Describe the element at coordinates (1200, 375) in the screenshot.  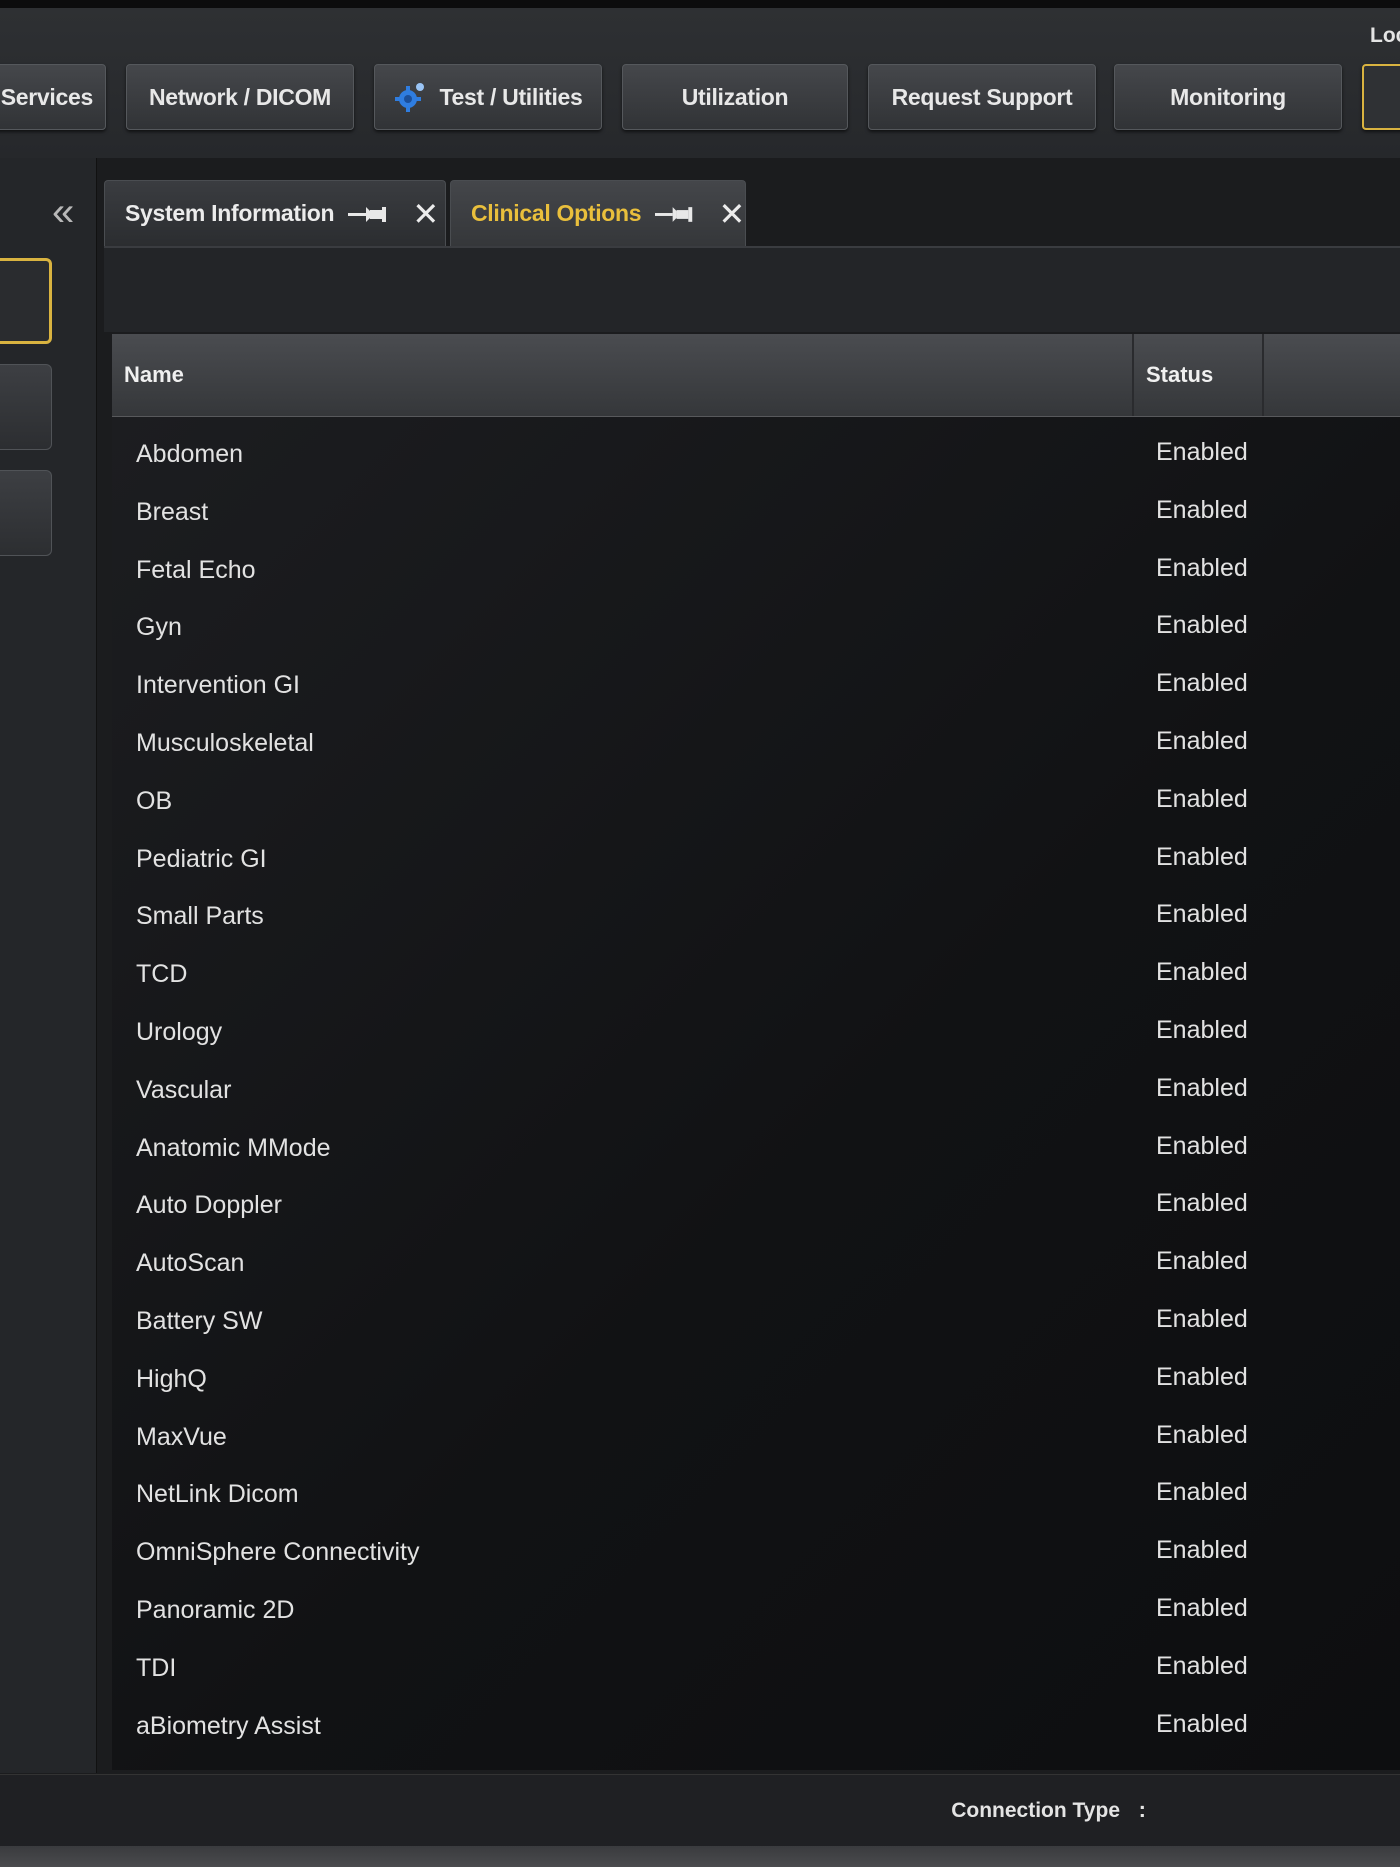
I see `column-header-status: Status` at that location.